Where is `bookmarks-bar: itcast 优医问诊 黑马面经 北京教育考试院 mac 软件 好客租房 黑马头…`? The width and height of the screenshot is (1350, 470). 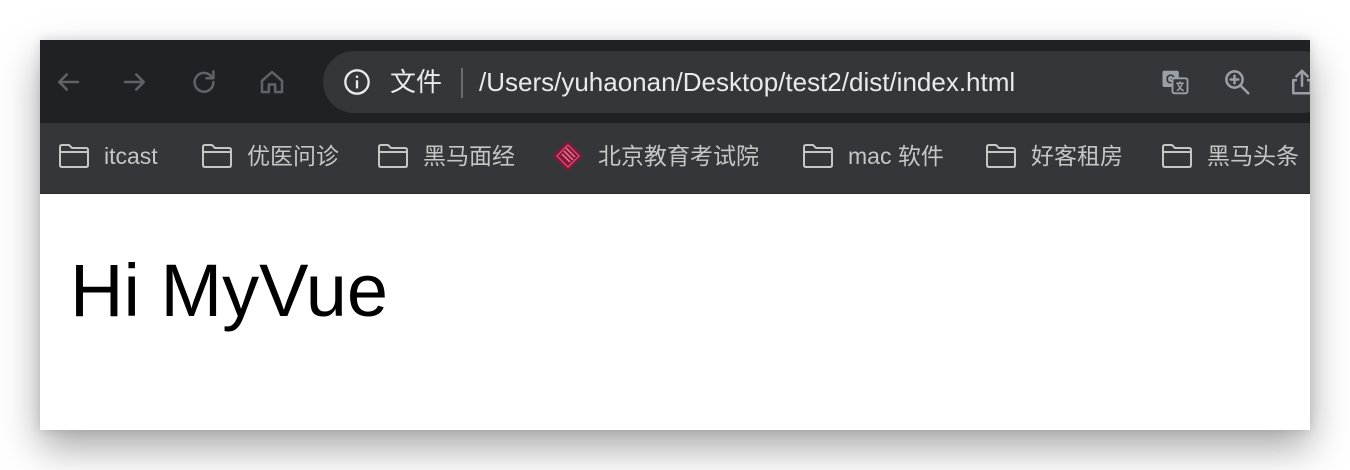
bookmarks-bar: itcast 优医问诊 黑马面经 北京教育考试院 mac 软件 好客租房 黑马头… is located at coordinates (675, 158).